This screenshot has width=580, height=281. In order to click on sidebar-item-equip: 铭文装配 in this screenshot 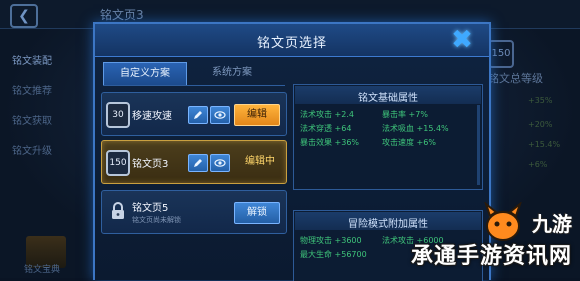, I will do `click(47, 59)`.